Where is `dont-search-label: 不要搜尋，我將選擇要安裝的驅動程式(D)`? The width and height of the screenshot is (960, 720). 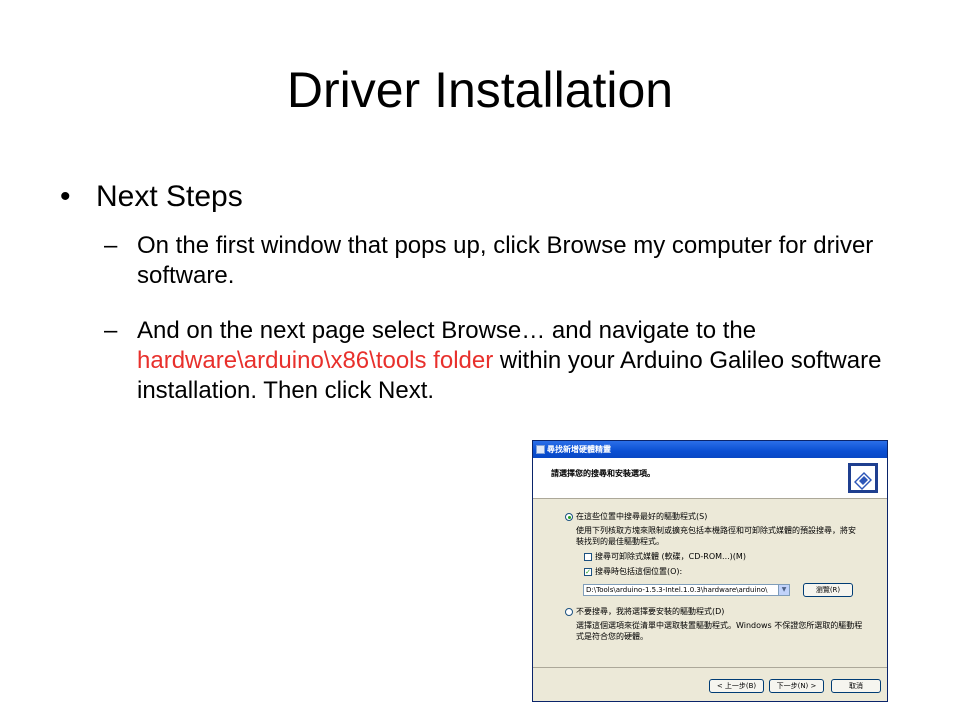 dont-search-label: 不要搜尋，我將選擇要安裝的驅動程式(D) is located at coordinates (650, 611).